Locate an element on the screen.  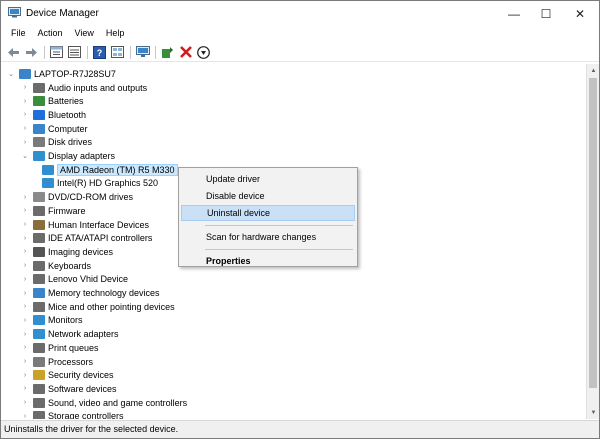
tree-item-label: Keyboards is located at coordinates (70, 265).